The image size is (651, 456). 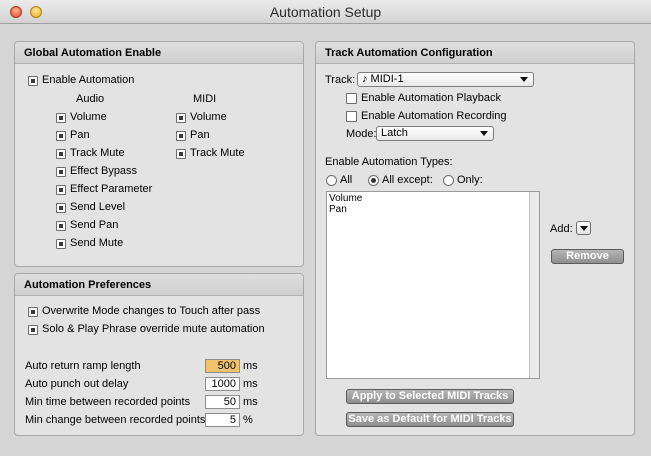 I want to click on auto-return-ramp-input: 500, so click(x=222, y=366).